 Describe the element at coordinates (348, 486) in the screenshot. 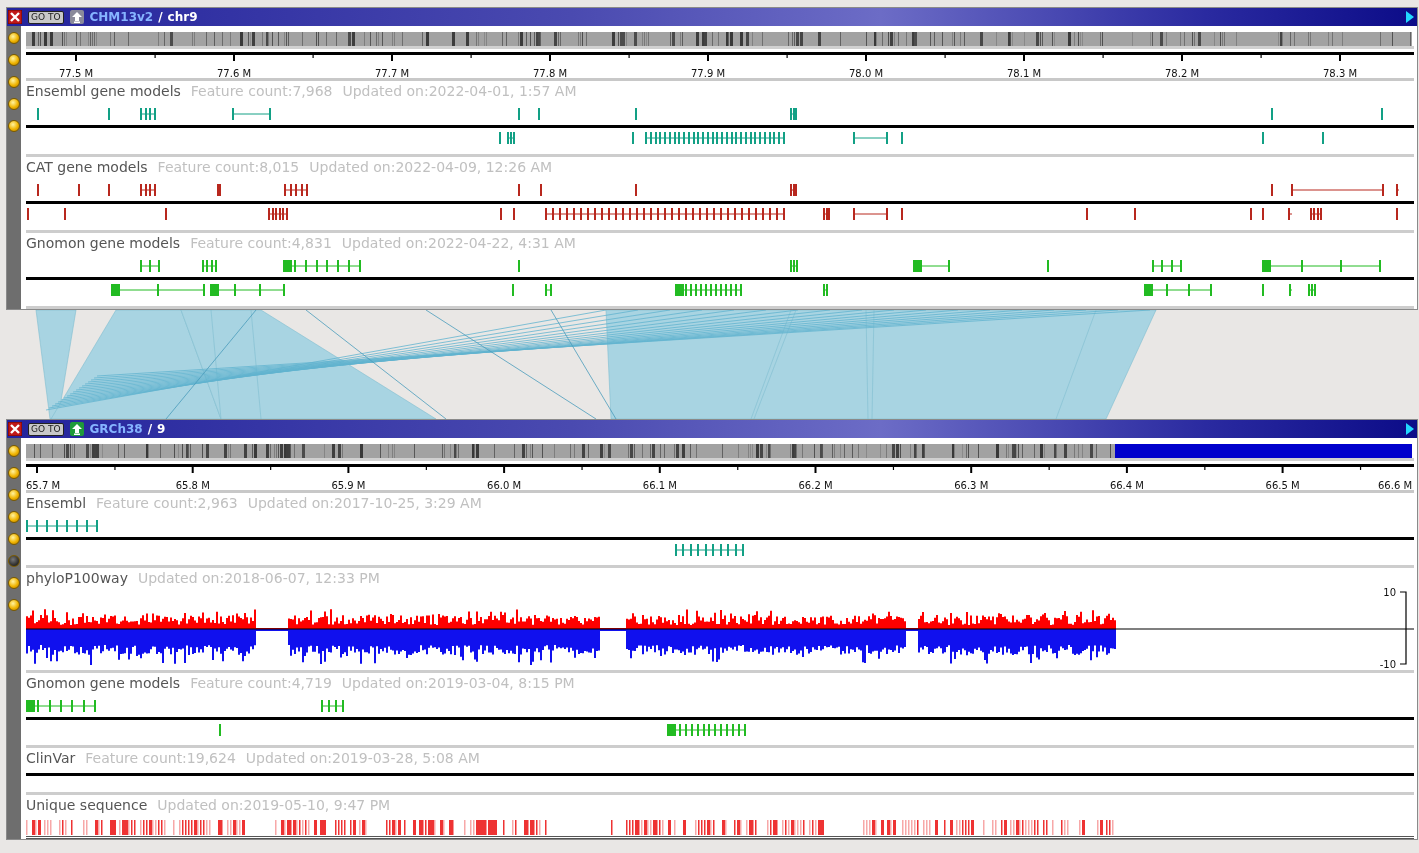

I see `ruler-label: 65.9 M` at that location.